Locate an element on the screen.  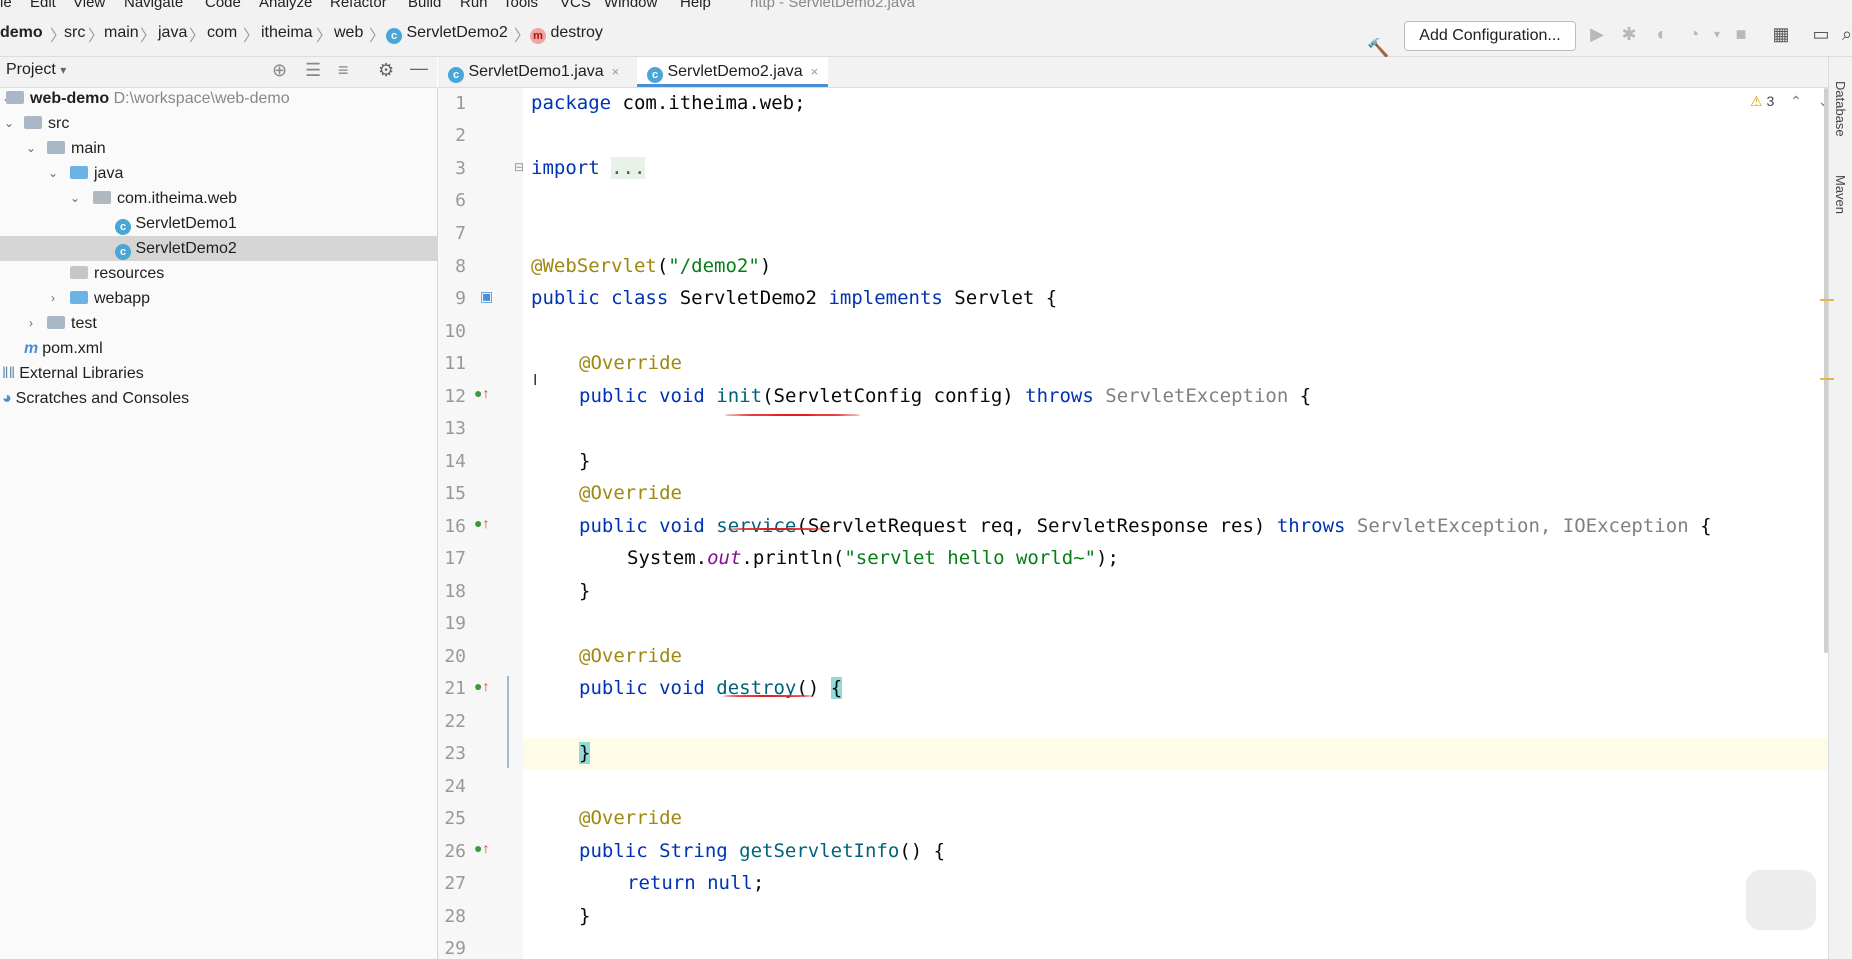
tree-item-servletdemo2: c ServletDemo2 is located at coordinates (218, 248).